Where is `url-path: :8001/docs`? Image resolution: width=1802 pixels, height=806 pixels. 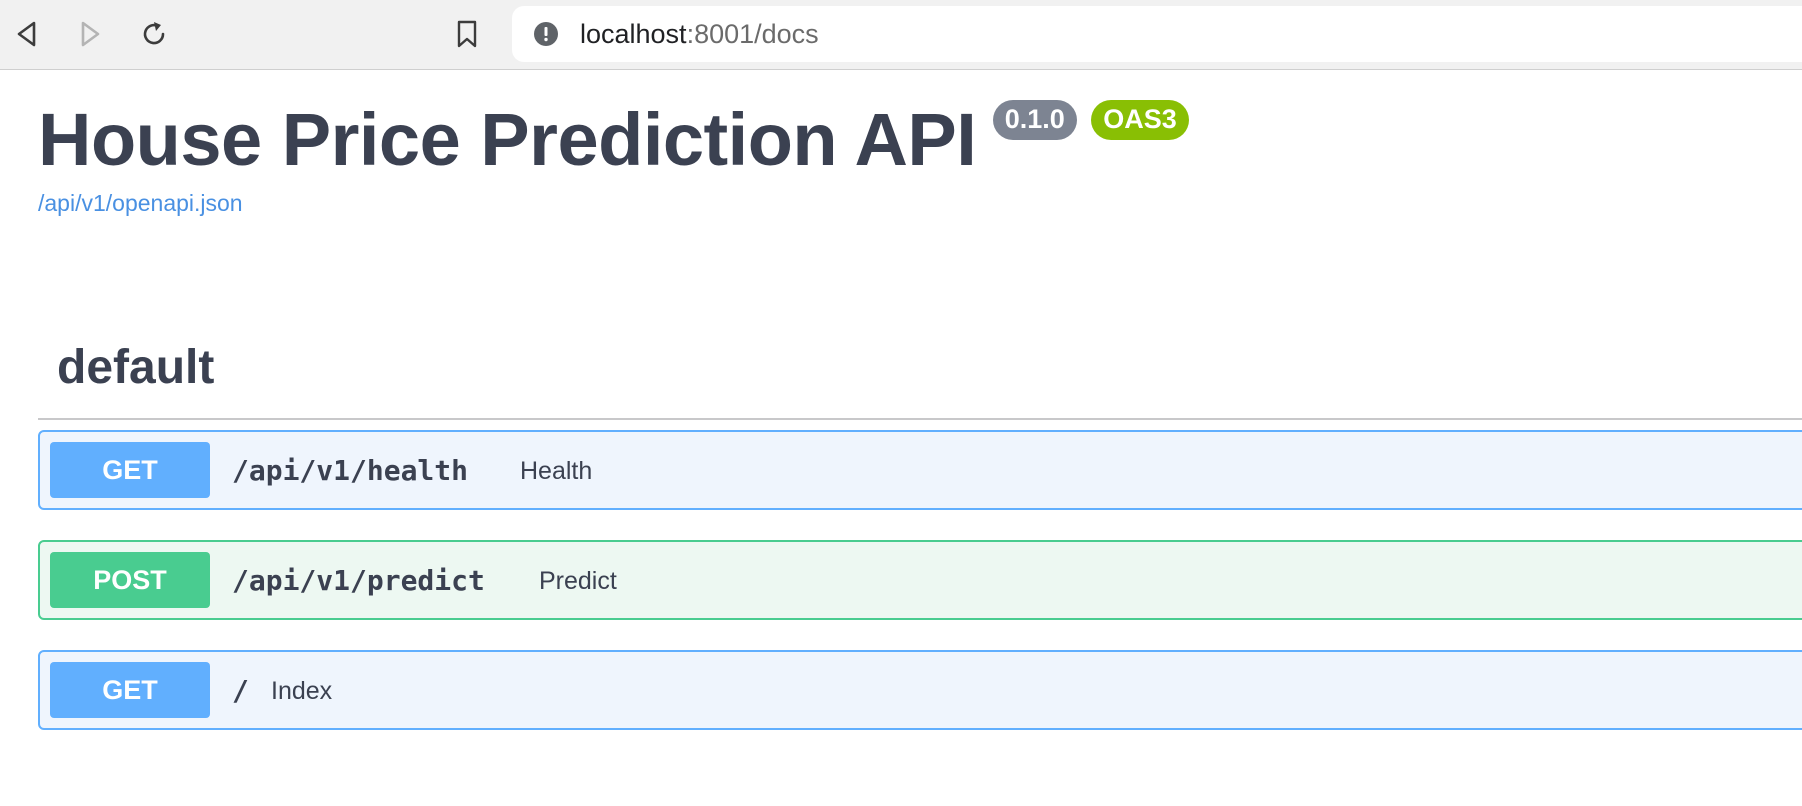 url-path: :8001/docs is located at coordinates (752, 34).